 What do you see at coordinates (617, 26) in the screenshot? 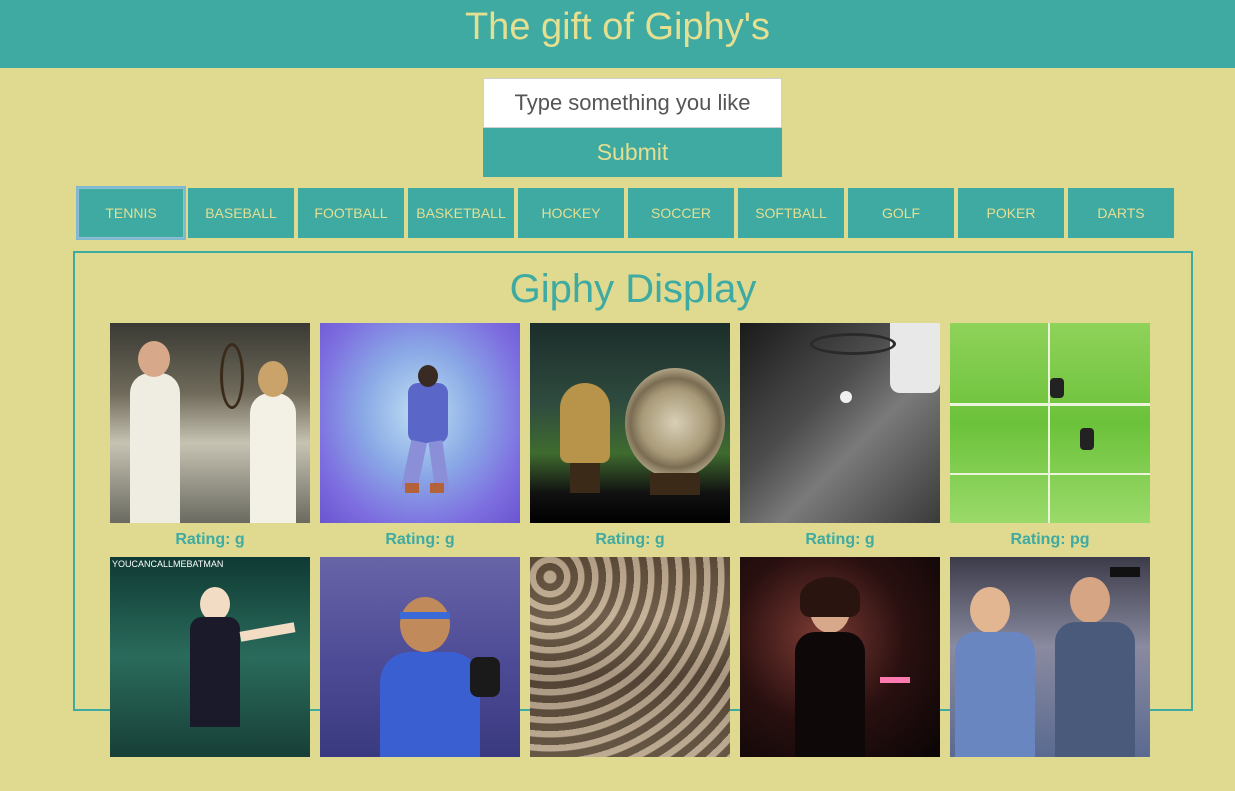
I see `page-title: The gift of Giphy's` at bounding box center [617, 26].